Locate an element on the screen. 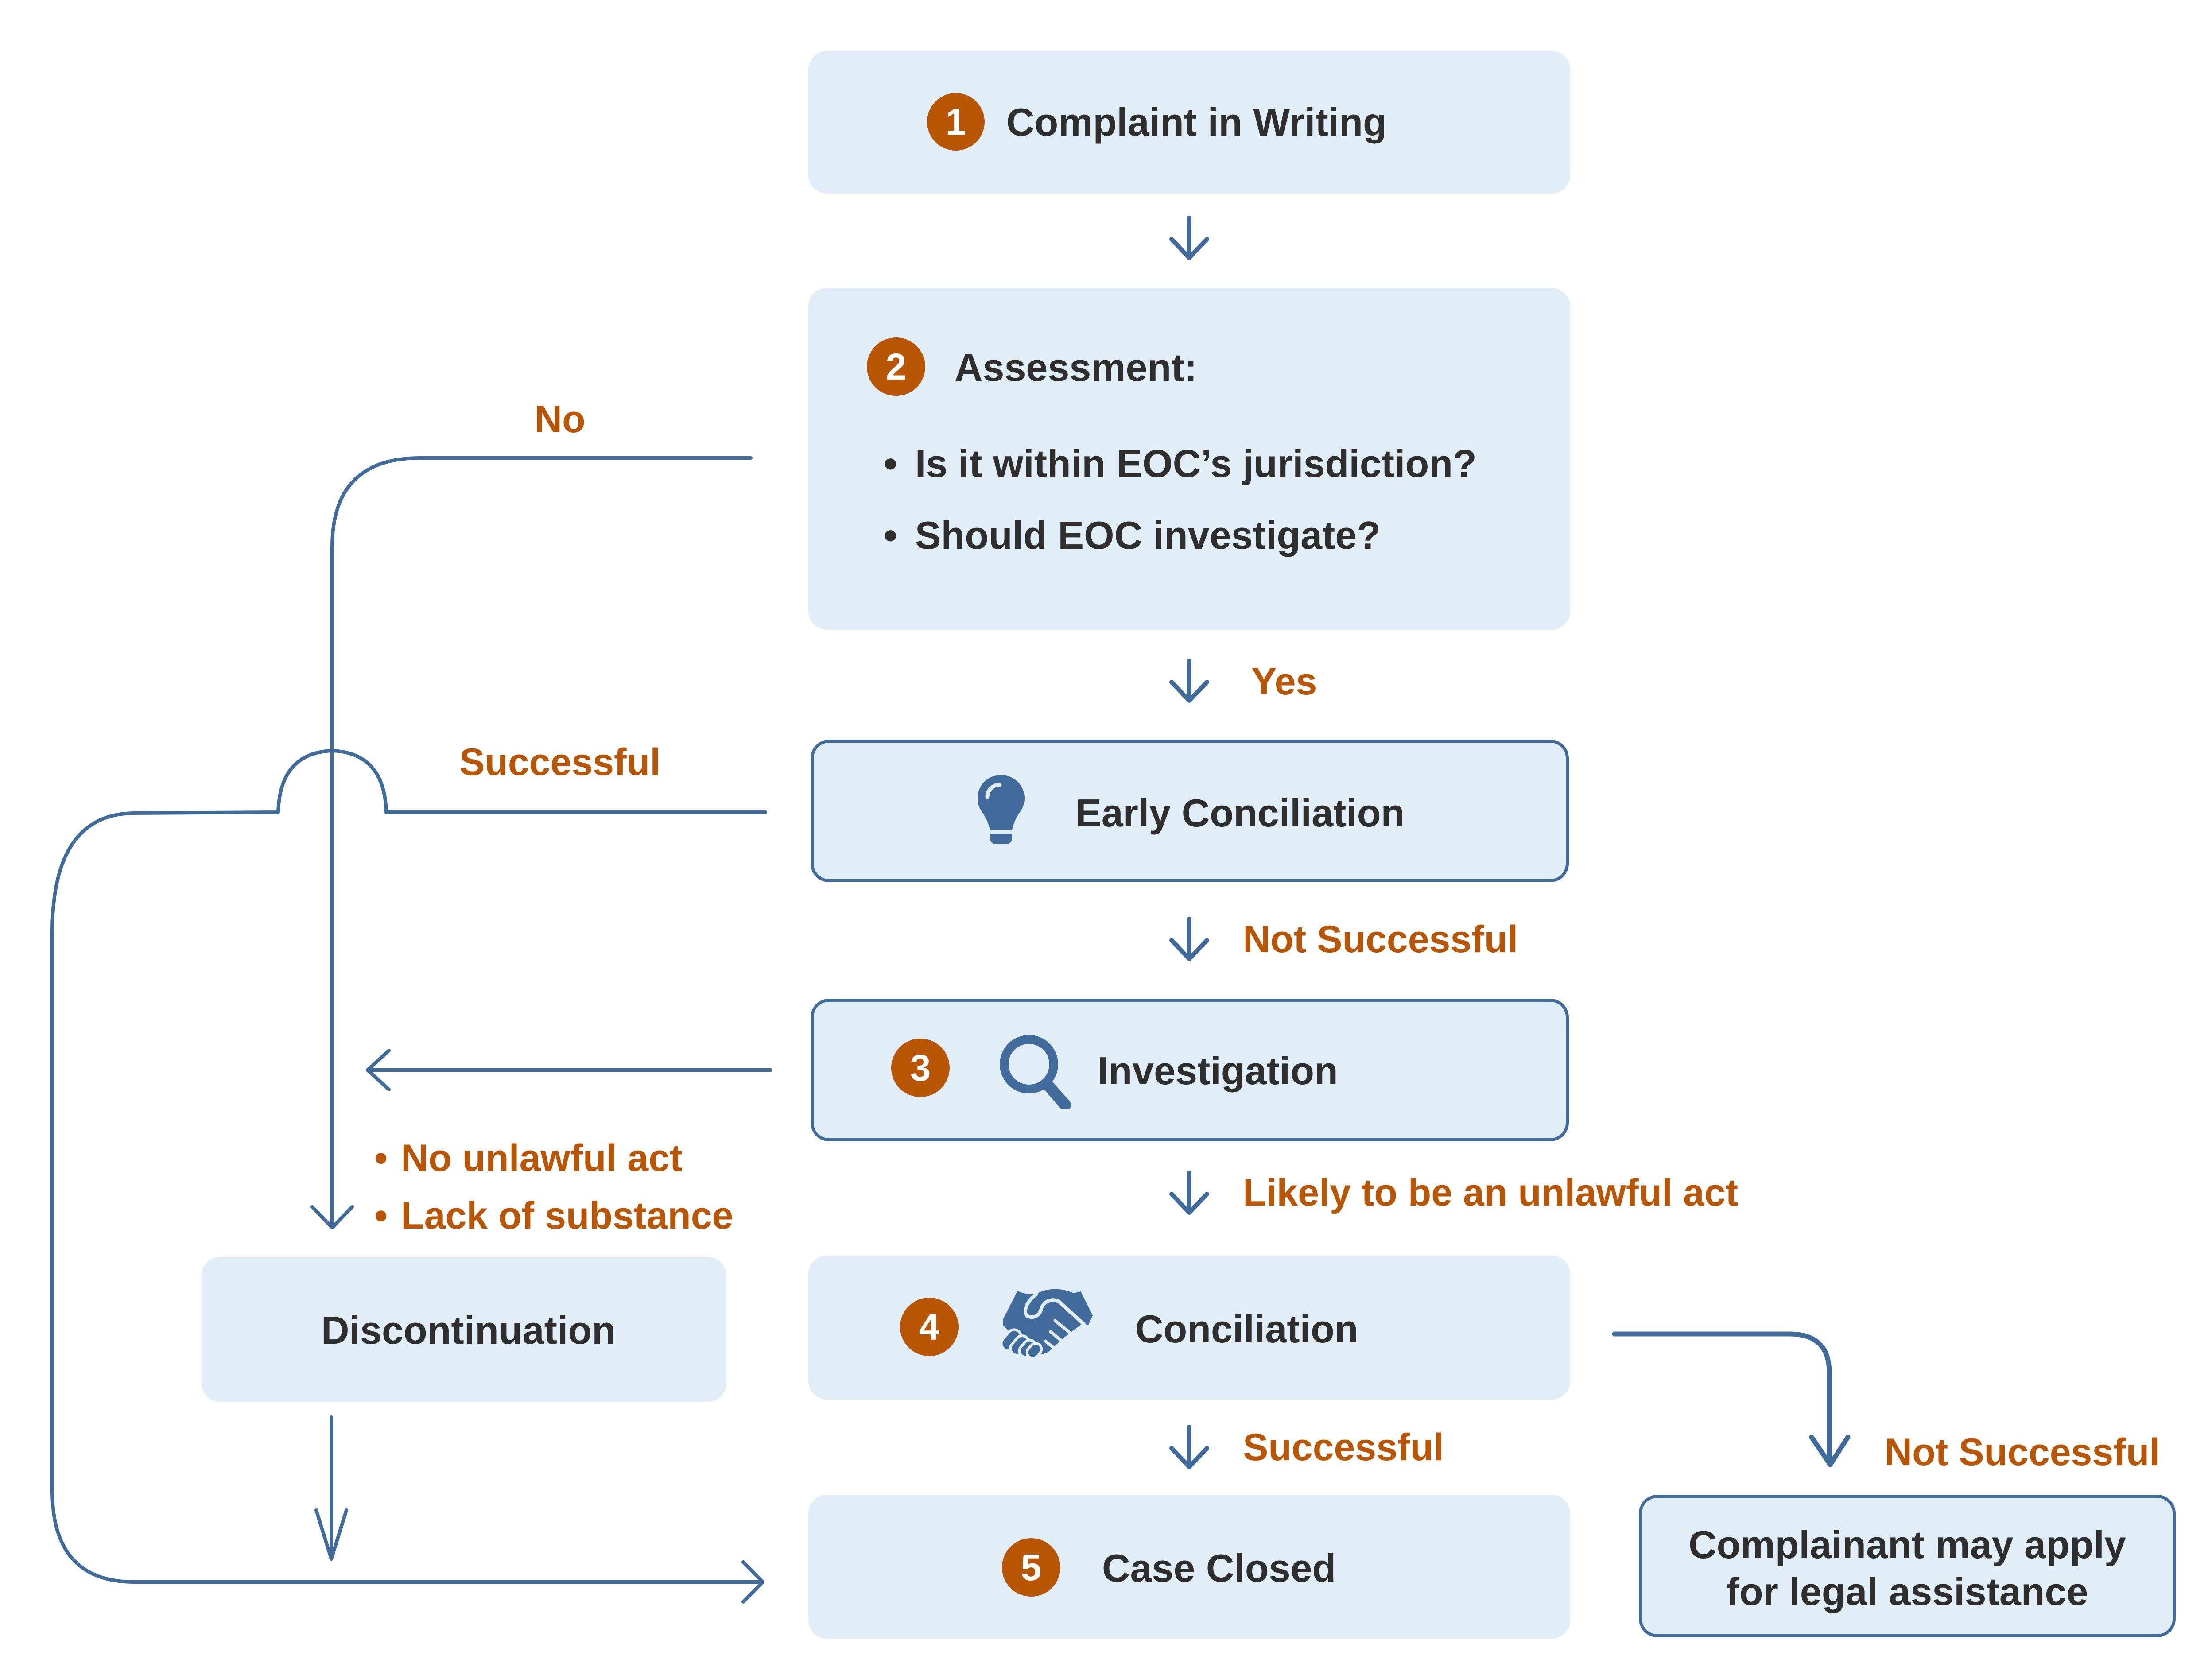 The width and height of the screenshot is (2212, 1675). assessment-bullet-1: • Is it within EOC’s jurisdiction? is located at coordinates (1180, 464).